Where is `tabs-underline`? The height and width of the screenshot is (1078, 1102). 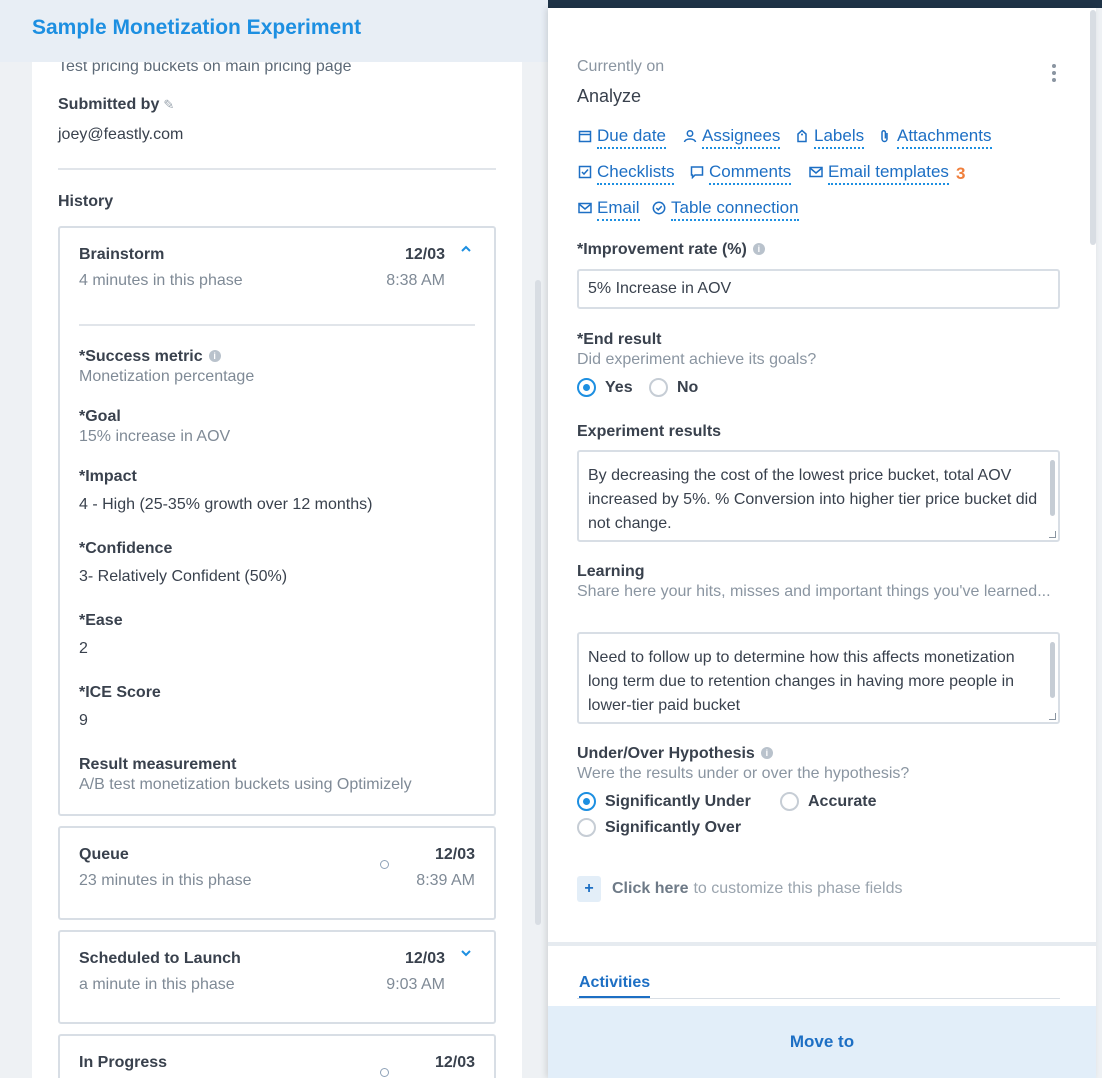
tabs-underline is located at coordinates (818, 998).